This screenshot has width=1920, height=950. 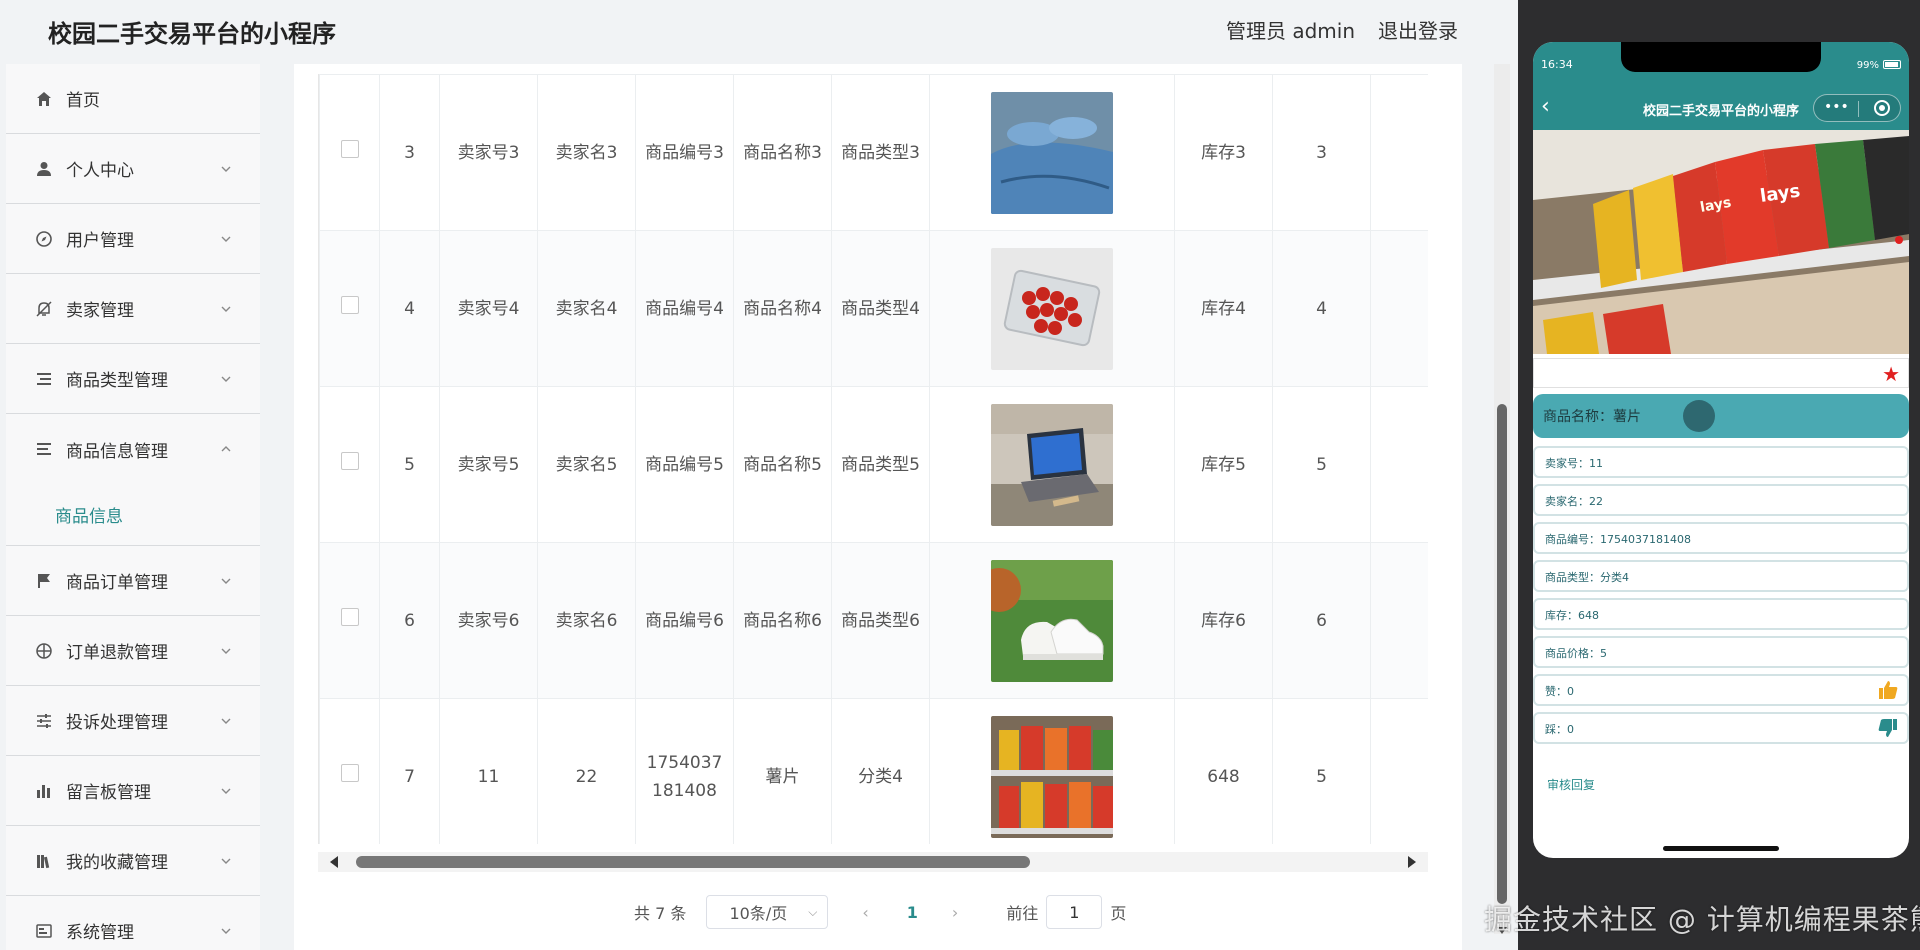 I want to click on favorite-star-icon: ★, so click(x=1891, y=374).